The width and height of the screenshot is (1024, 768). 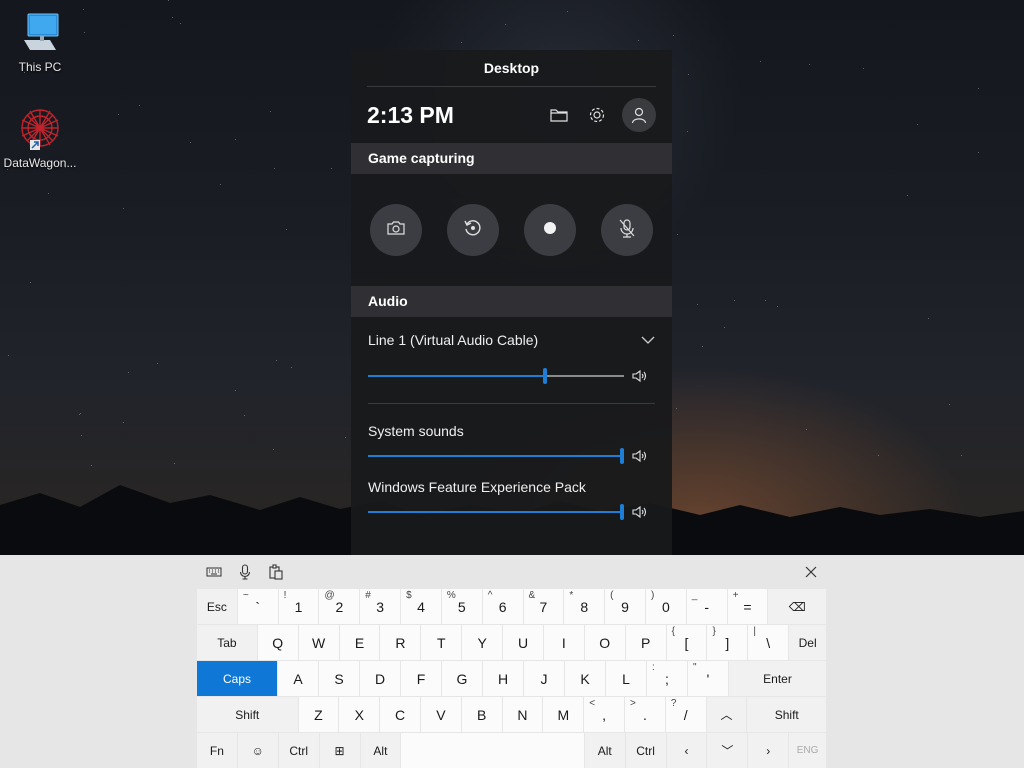 I want to click on key-r: R, so click(x=400, y=642).